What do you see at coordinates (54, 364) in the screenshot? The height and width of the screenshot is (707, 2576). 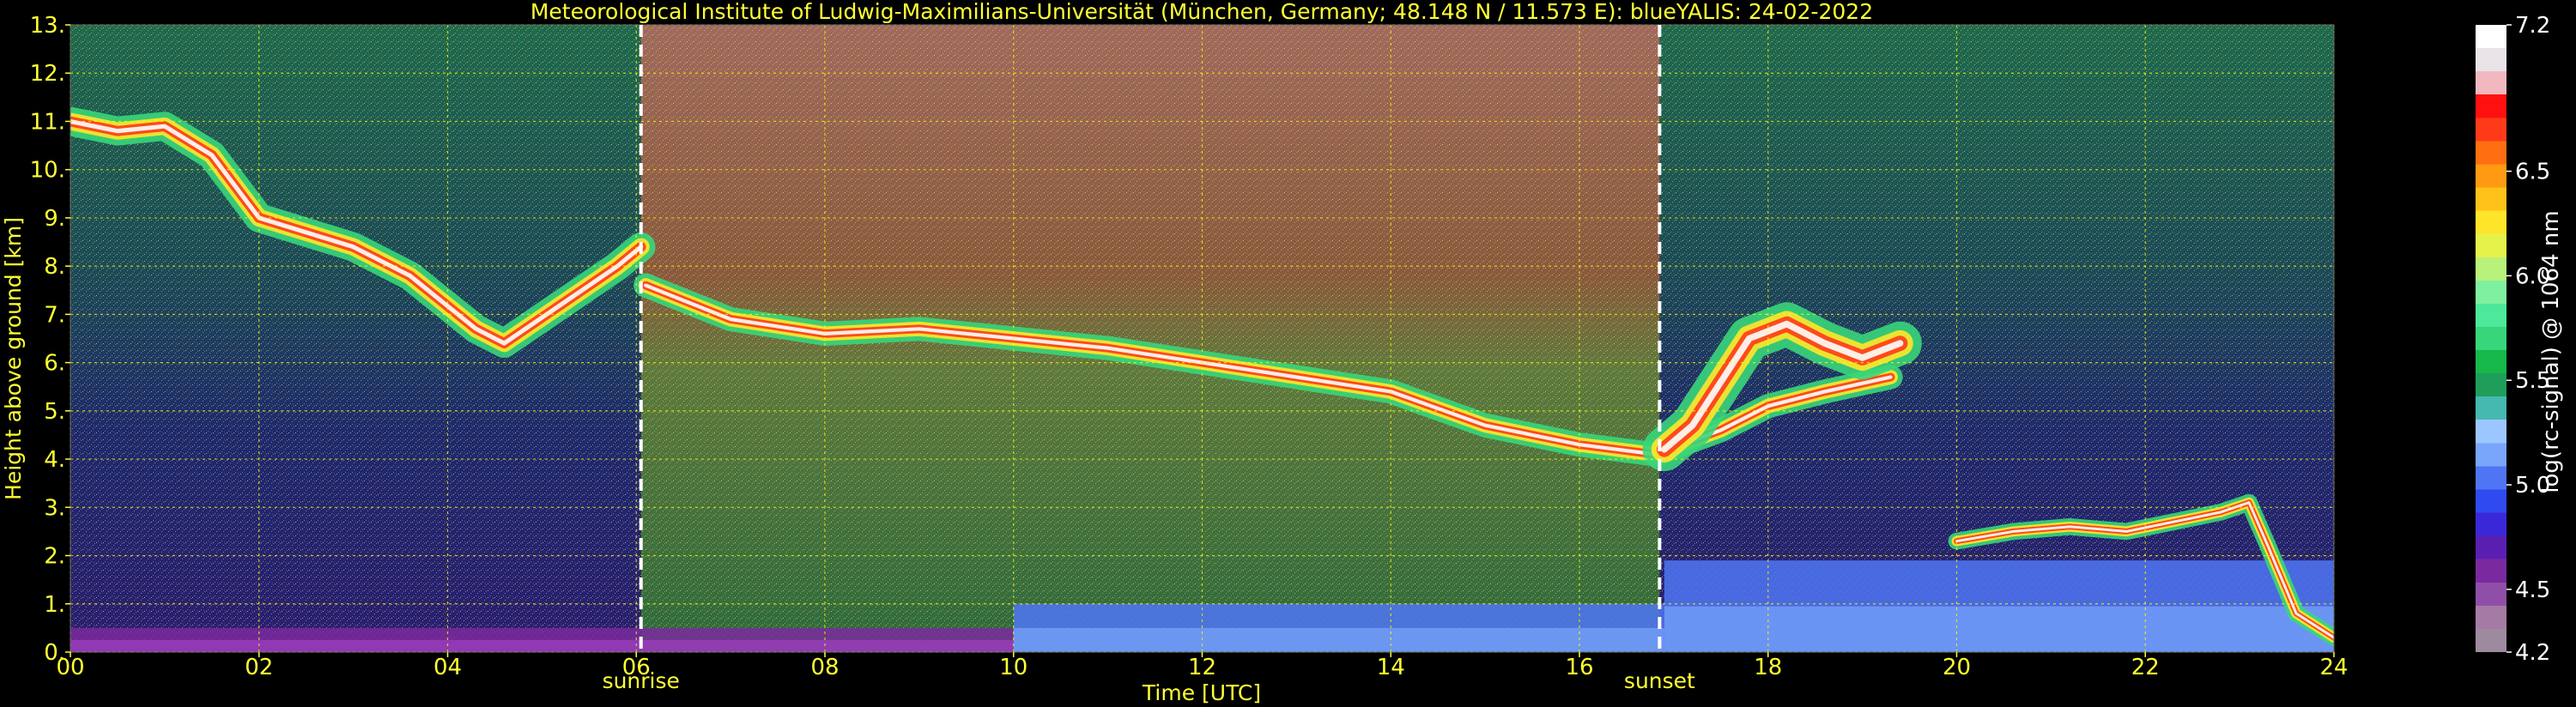 I see `y-tick-label: 6.` at bounding box center [54, 364].